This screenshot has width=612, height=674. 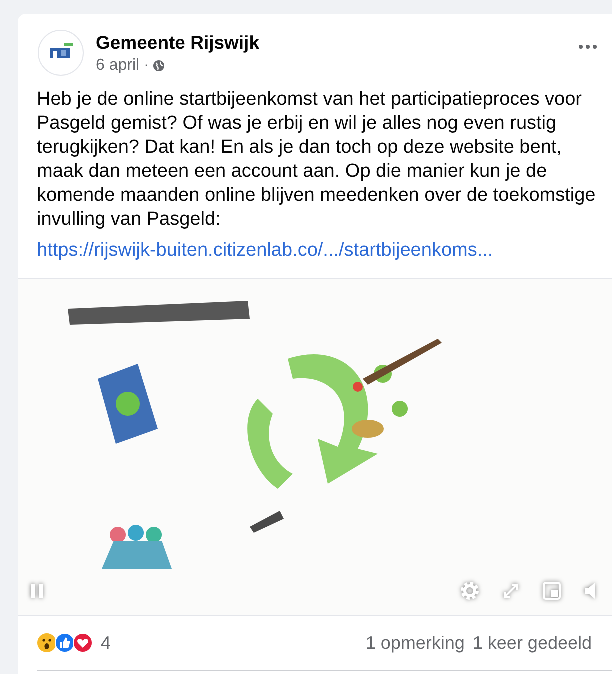 What do you see at coordinates (415, 643) in the screenshot?
I see `comment-count: 1 opmerking` at bounding box center [415, 643].